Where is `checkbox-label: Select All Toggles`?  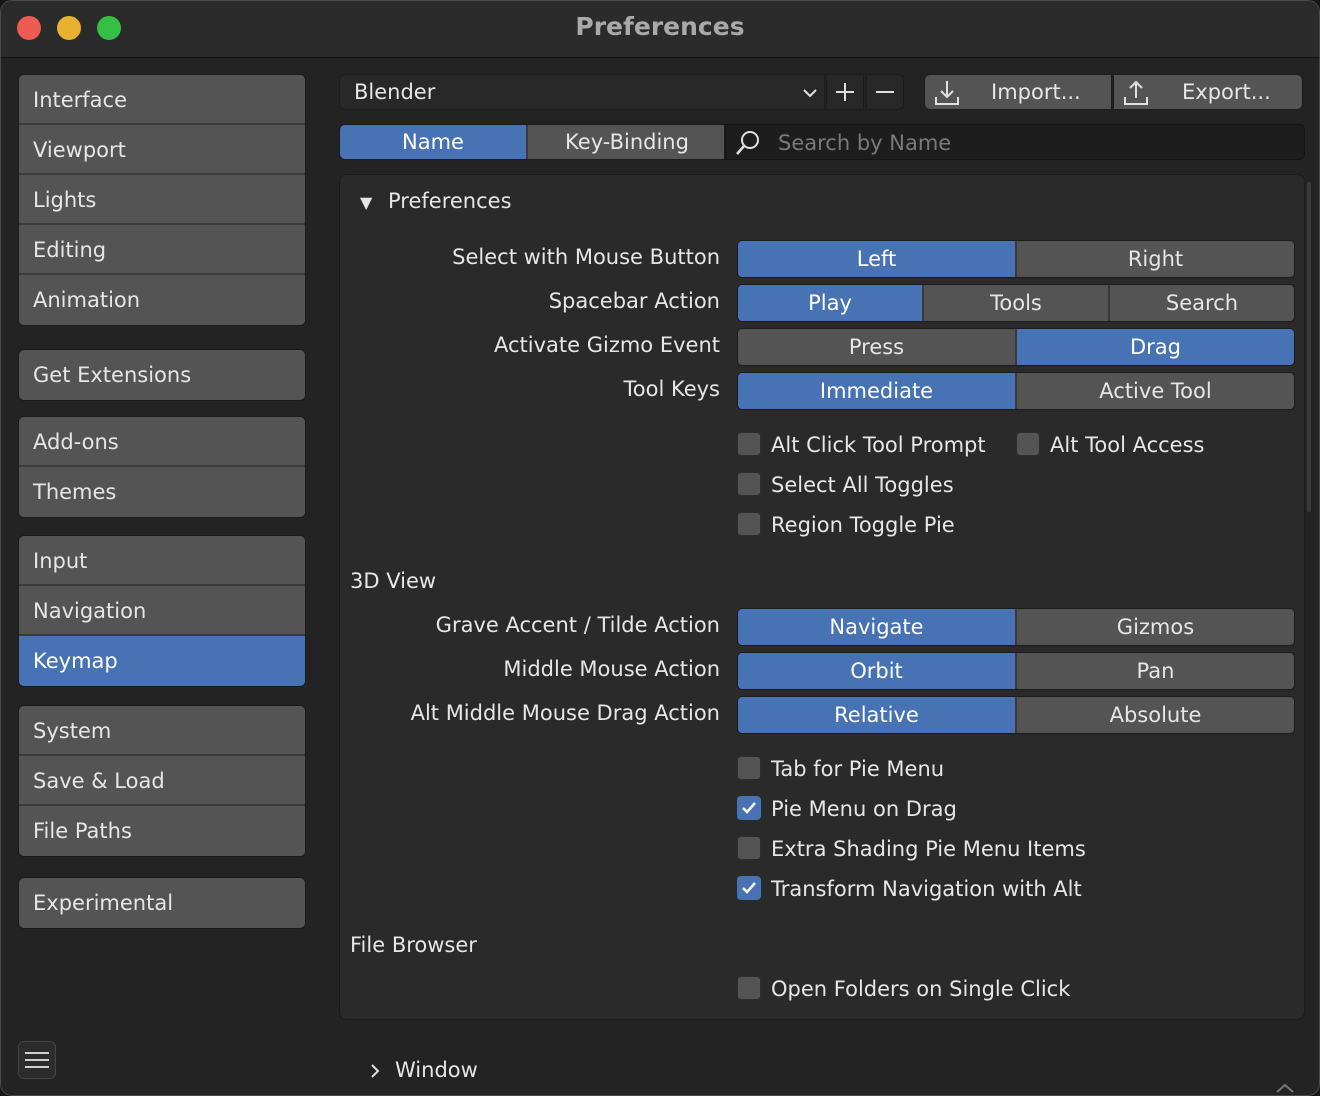 checkbox-label: Select All Toggles is located at coordinates (862, 485).